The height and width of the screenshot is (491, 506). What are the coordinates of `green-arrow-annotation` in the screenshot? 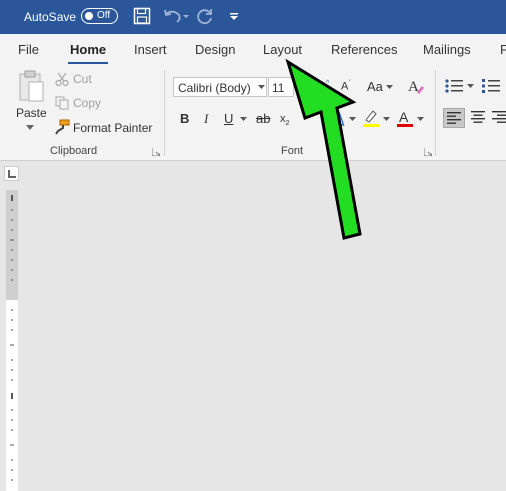 It's located at (323, 149).